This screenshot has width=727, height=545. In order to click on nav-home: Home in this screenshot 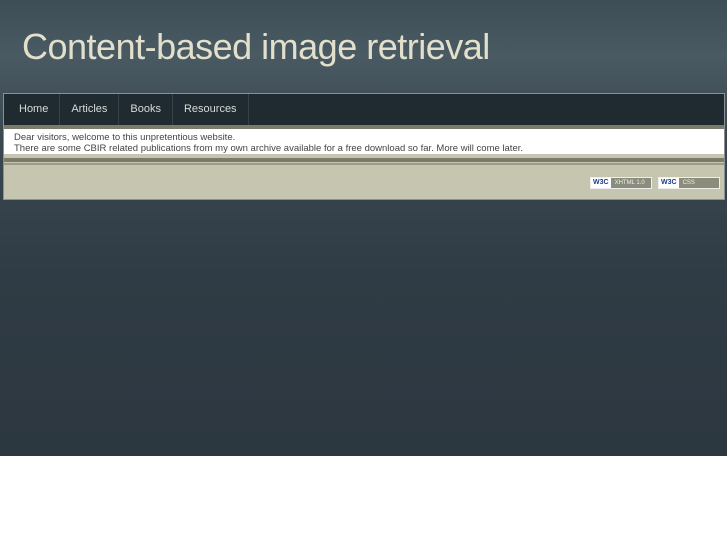, I will do `click(34, 109)`.